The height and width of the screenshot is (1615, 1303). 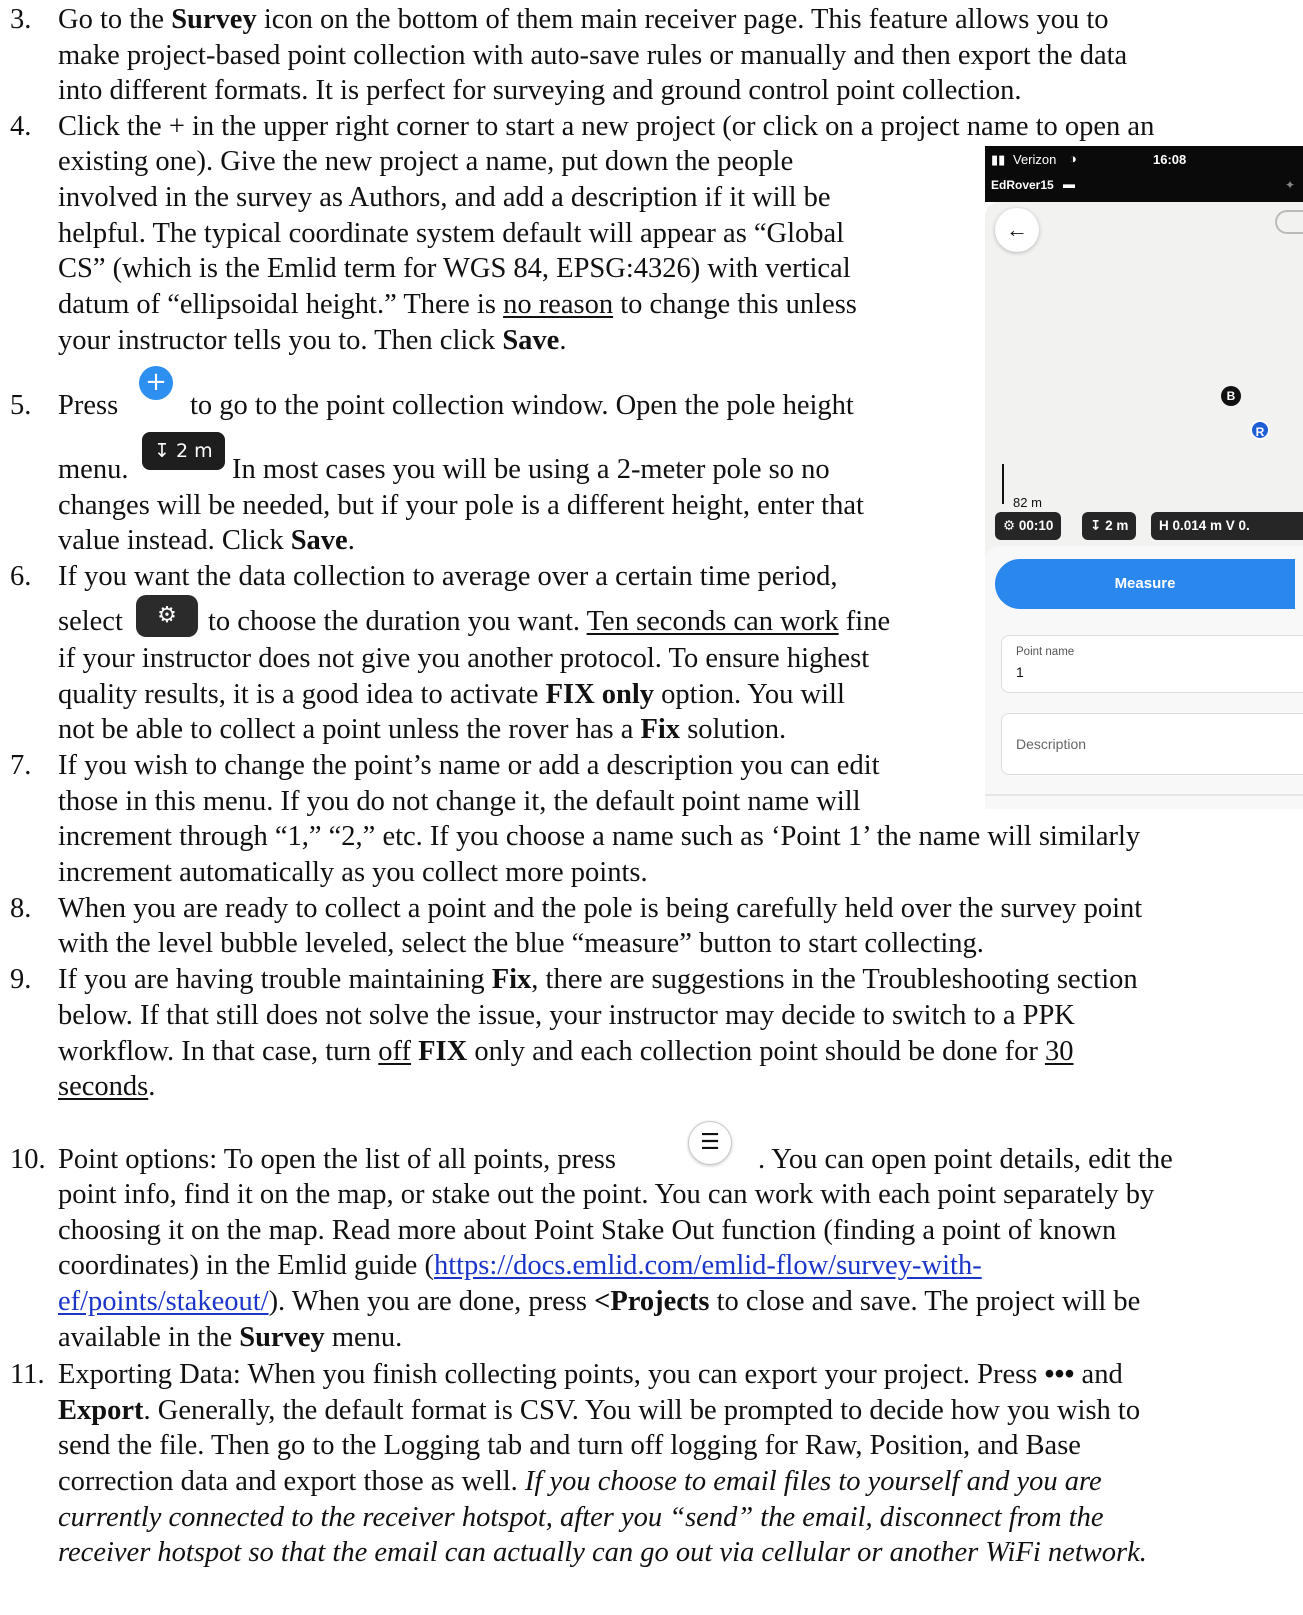 What do you see at coordinates (156, 383) in the screenshot?
I see `plus-icon: +` at bounding box center [156, 383].